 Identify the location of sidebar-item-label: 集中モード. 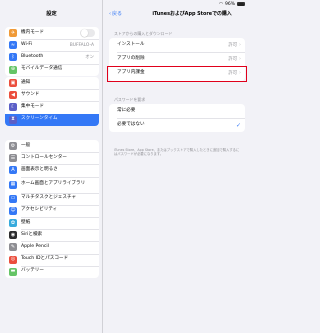
(32, 107).